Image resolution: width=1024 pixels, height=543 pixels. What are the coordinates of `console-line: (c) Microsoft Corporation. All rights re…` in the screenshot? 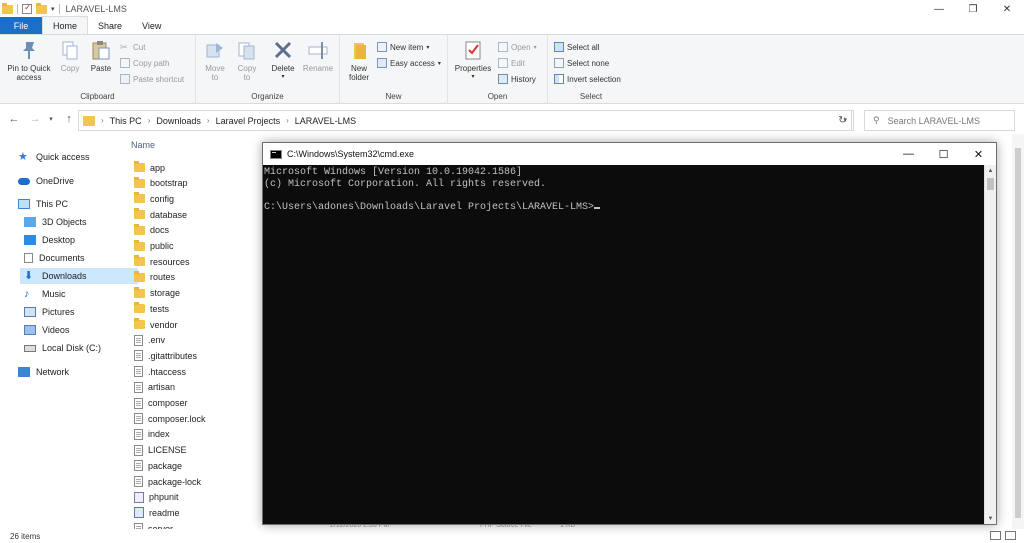 It's located at (405, 184).